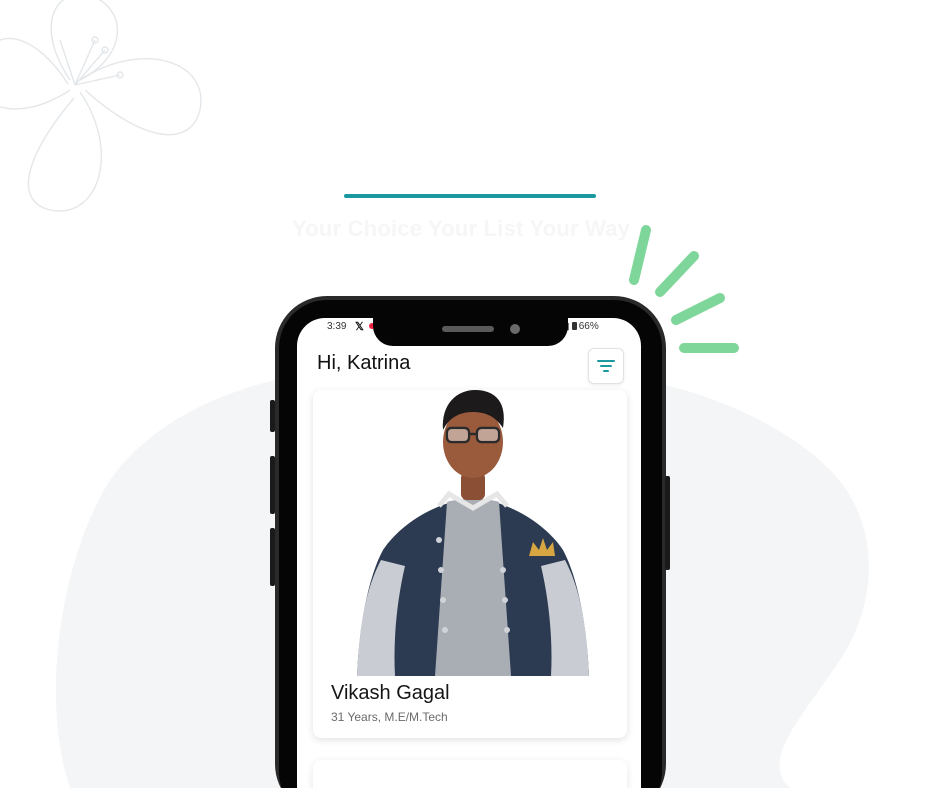 This screenshot has width=940, height=788. Describe the element at coordinates (337, 326) in the screenshot. I see `status-time: 3:39` at that location.